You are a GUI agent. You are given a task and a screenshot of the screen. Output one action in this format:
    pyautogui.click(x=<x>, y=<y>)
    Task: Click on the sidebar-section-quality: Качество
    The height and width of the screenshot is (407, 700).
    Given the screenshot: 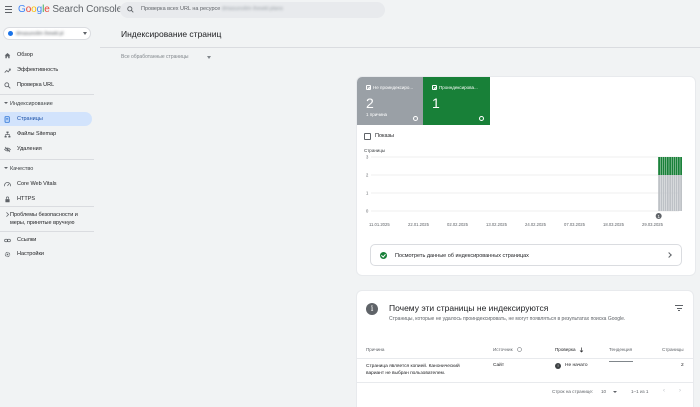 What is the action you would take?
    pyautogui.click(x=46, y=169)
    